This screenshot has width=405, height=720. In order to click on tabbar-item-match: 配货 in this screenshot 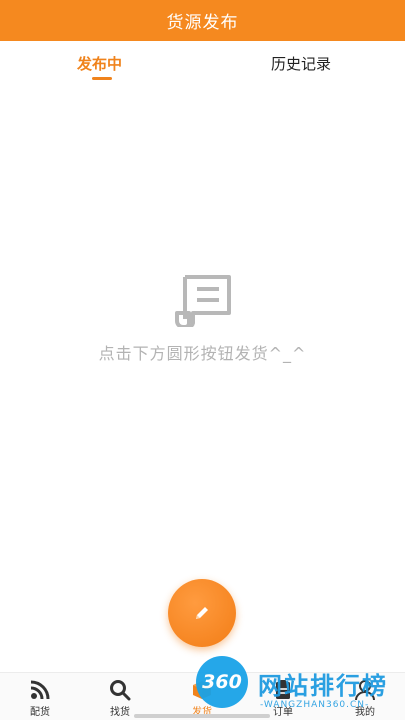, I will do `click(40, 698)`.